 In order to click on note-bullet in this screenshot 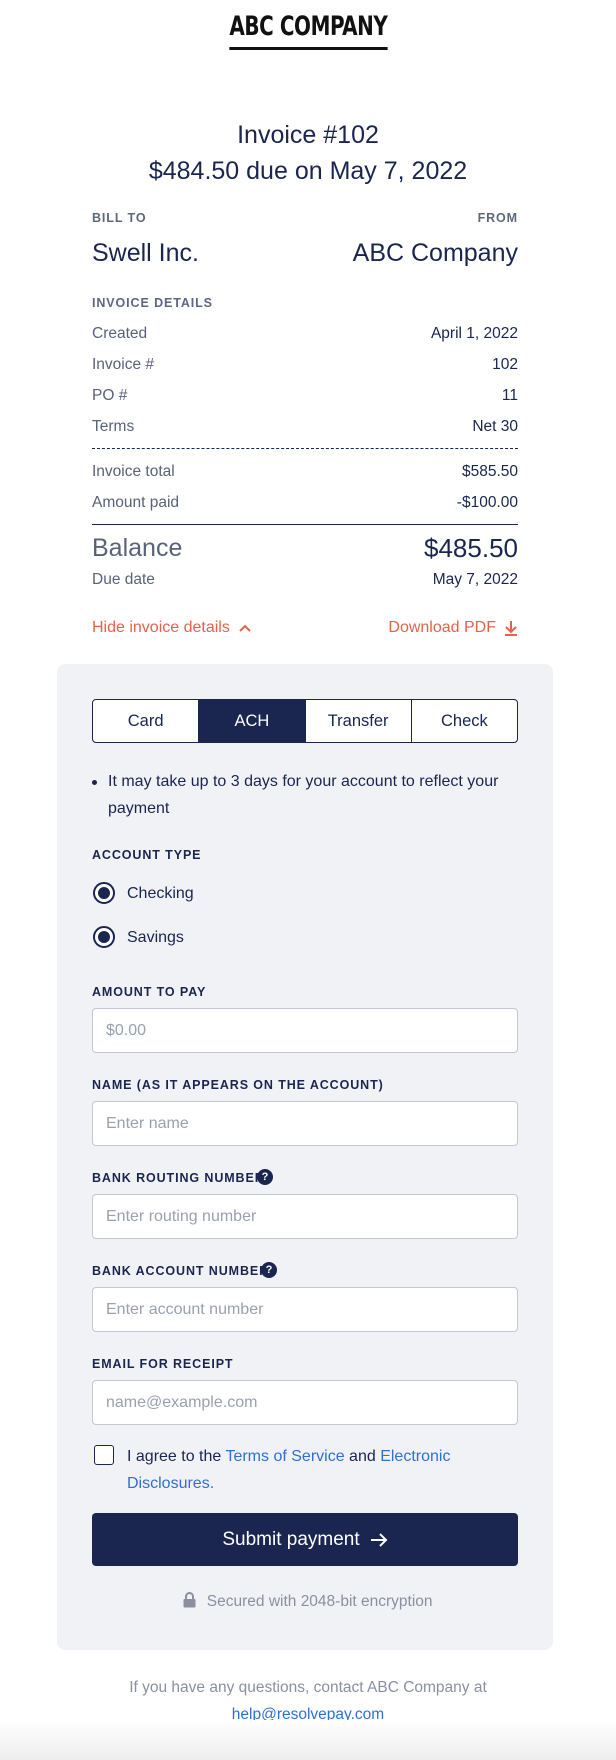, I will do `click(94, 782)`.